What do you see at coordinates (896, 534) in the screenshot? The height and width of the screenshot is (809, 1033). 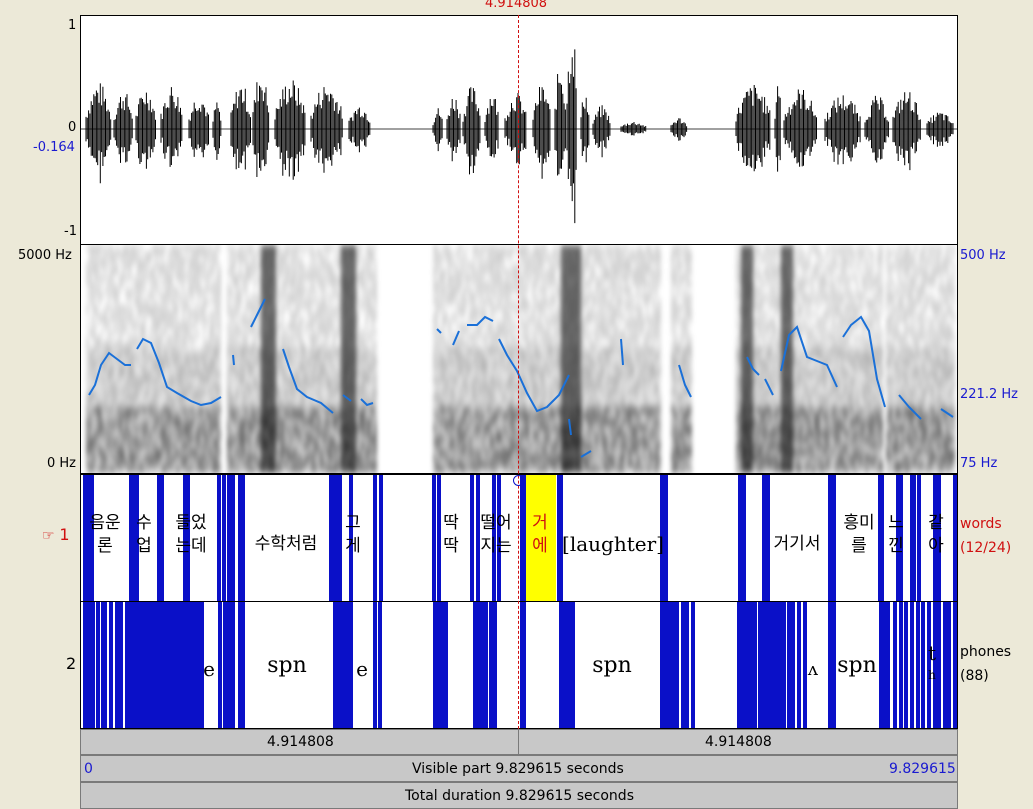 I see `word-label: 느낀` at bounding box center [896, 534].